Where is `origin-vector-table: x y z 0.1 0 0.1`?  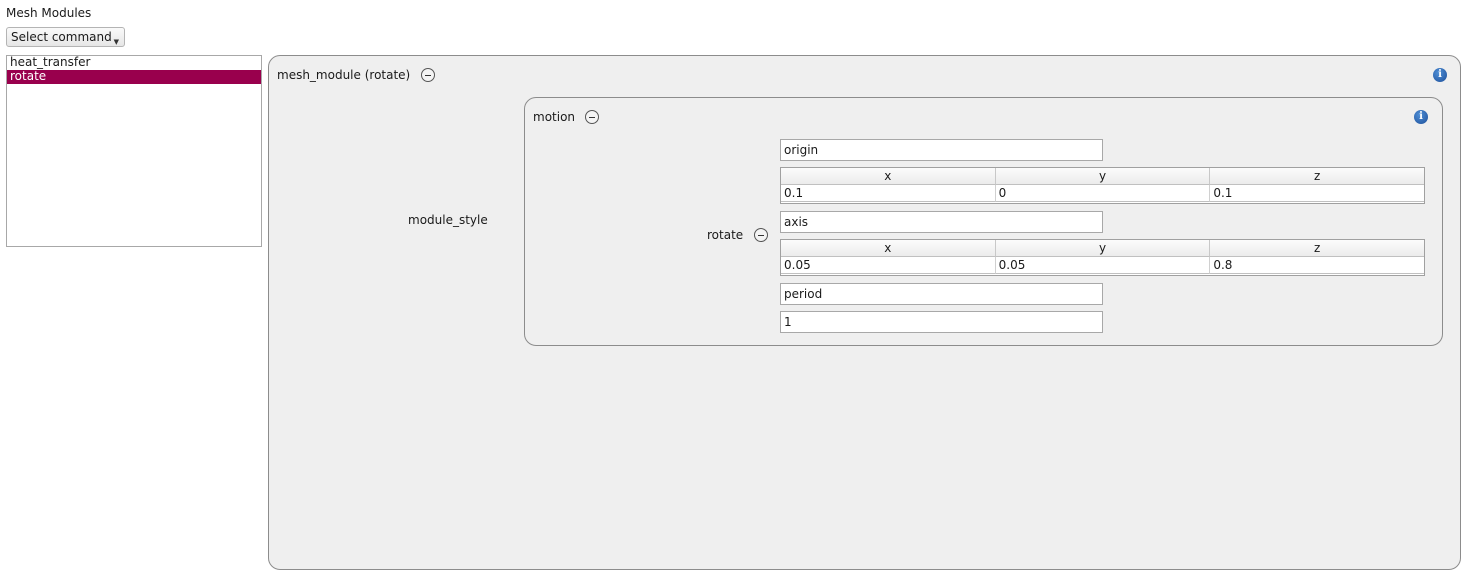 origin-vector-table: x y z 0.1 0 0.1 is located at coordinates (1102, 185).